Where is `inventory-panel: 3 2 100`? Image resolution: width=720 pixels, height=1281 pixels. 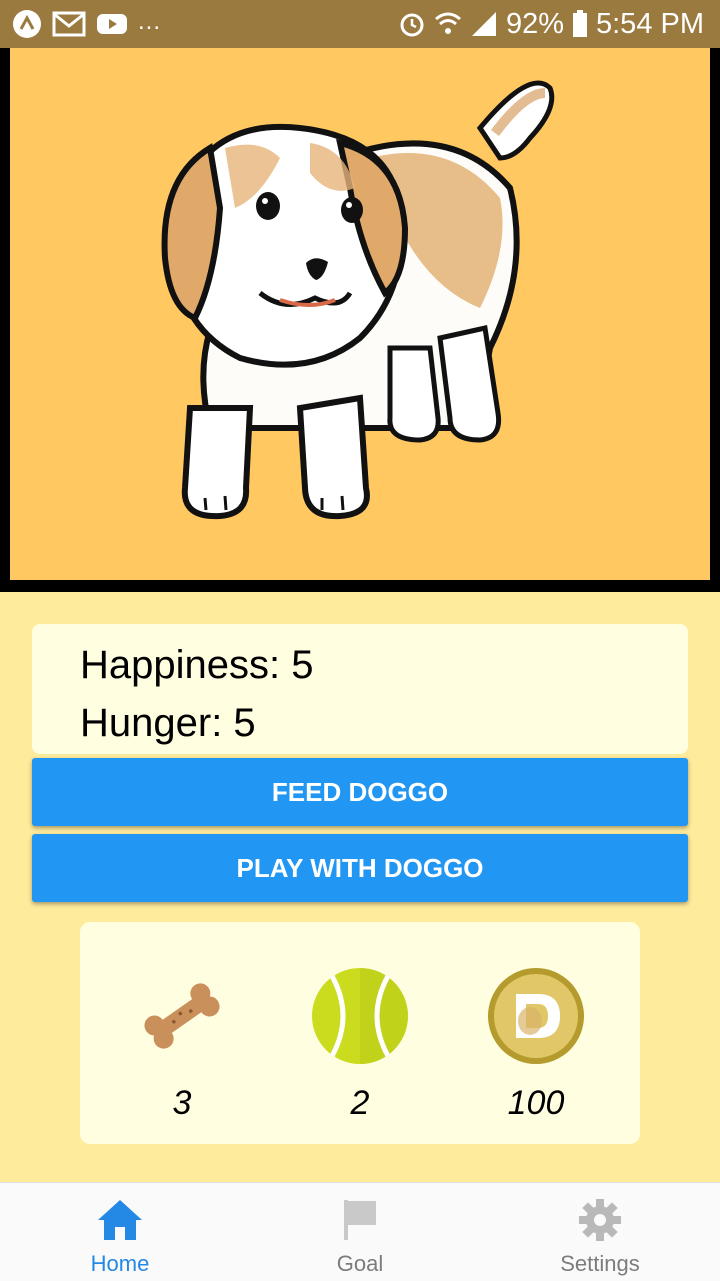 inventory-panel: 3 2 100 is located at coordinates (360, 1033).